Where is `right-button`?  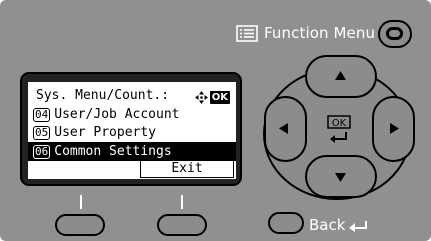 right-button is located at coordinates (393, 129).